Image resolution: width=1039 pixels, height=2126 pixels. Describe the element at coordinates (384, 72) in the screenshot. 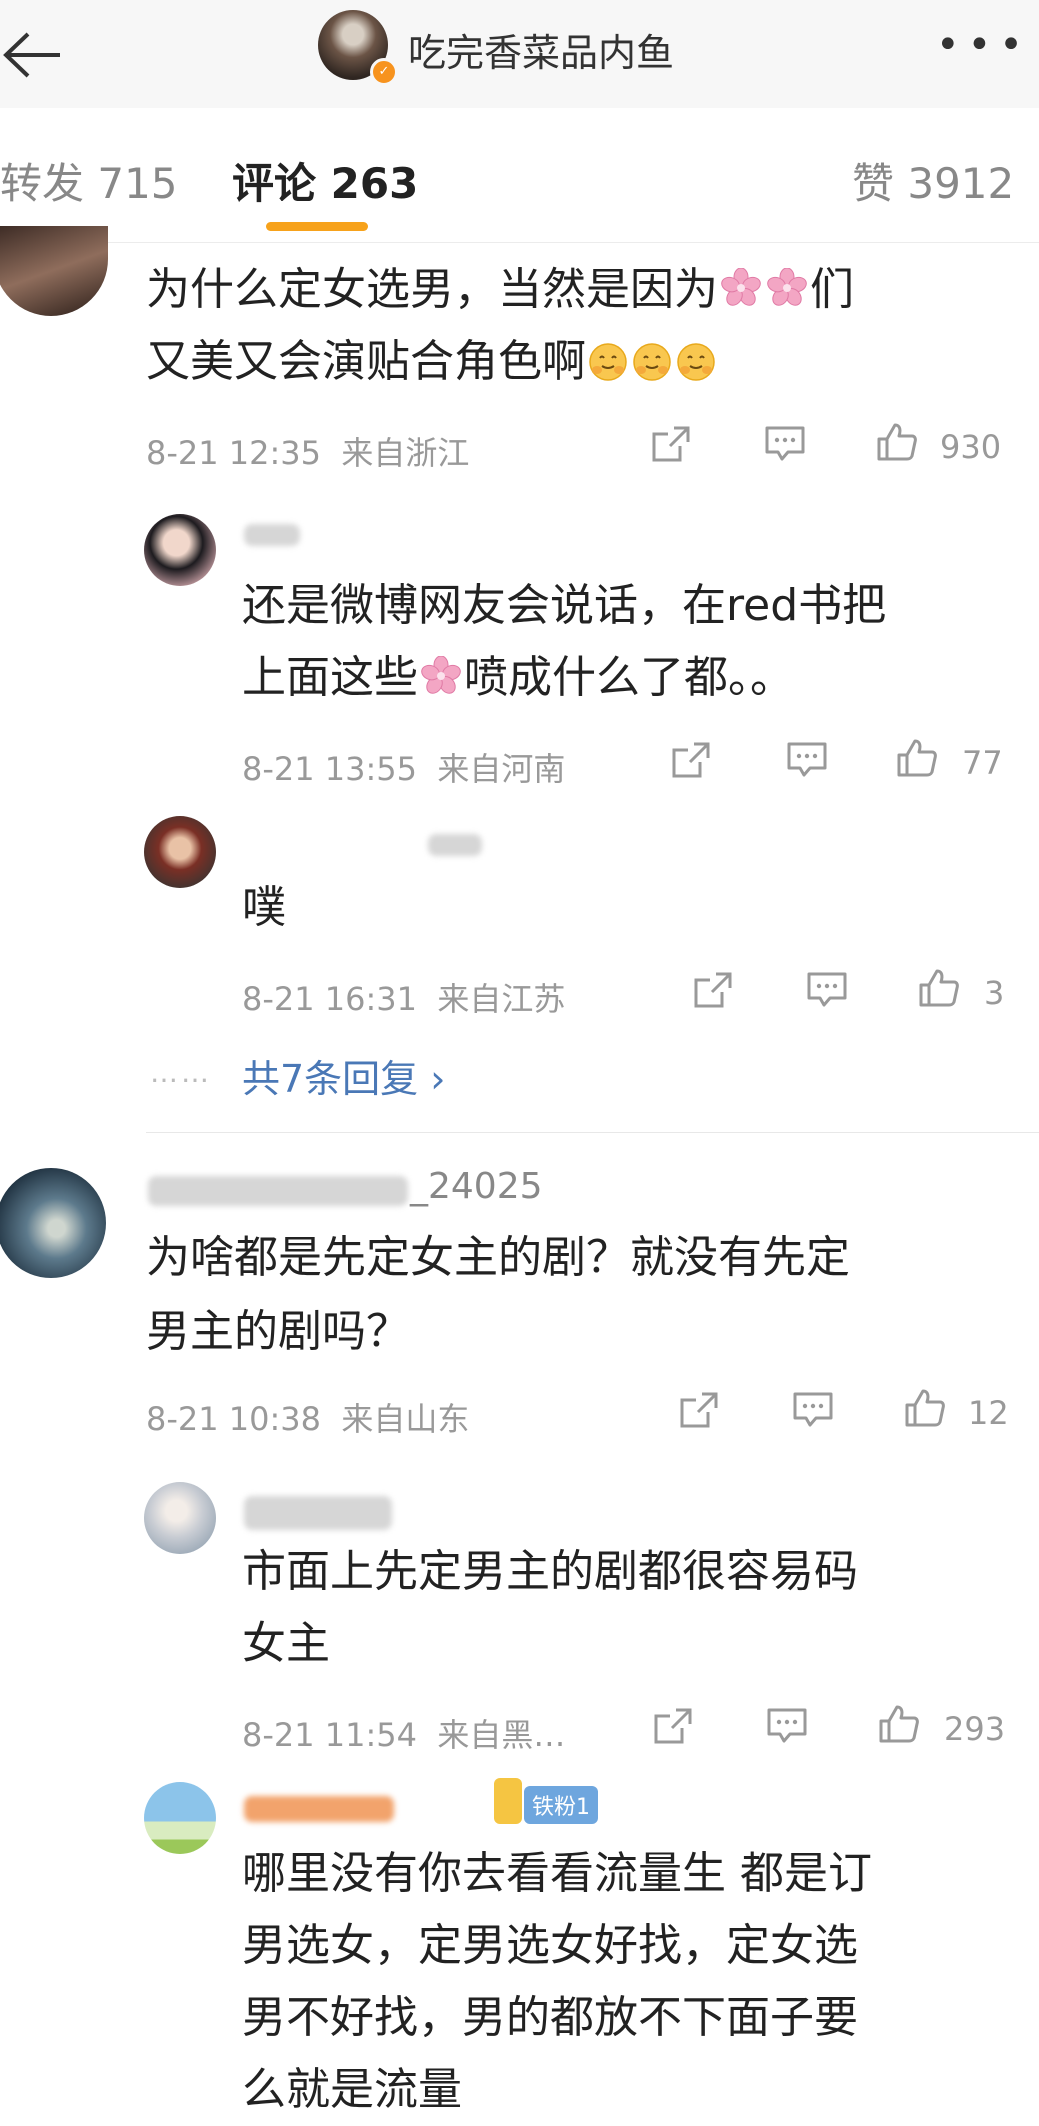

I see `verified-badge-icon: ✓` at that location.